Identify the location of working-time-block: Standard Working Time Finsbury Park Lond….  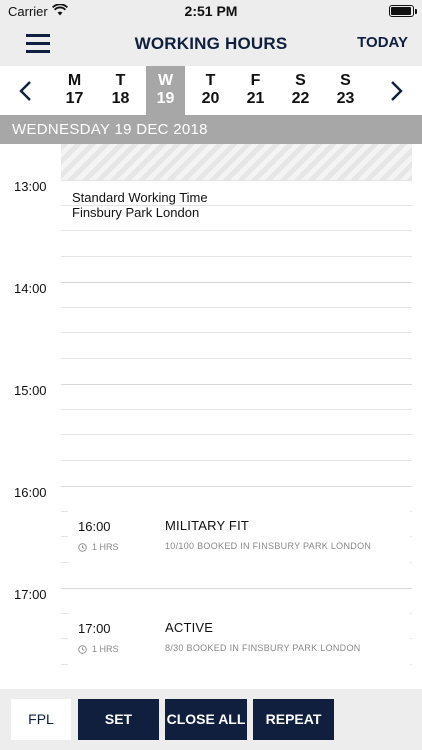
(140, 205).